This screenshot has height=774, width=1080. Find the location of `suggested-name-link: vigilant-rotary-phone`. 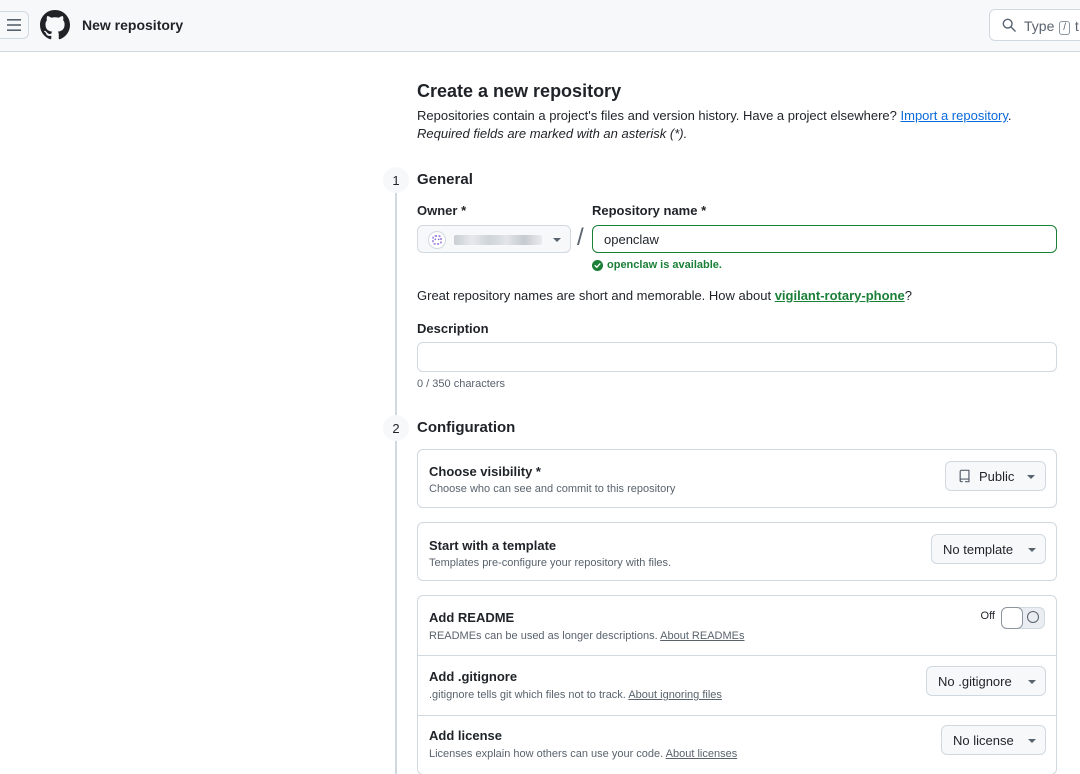

suggested-name-link: vigilant-rotary-phone is located at coordinates (840, 295).